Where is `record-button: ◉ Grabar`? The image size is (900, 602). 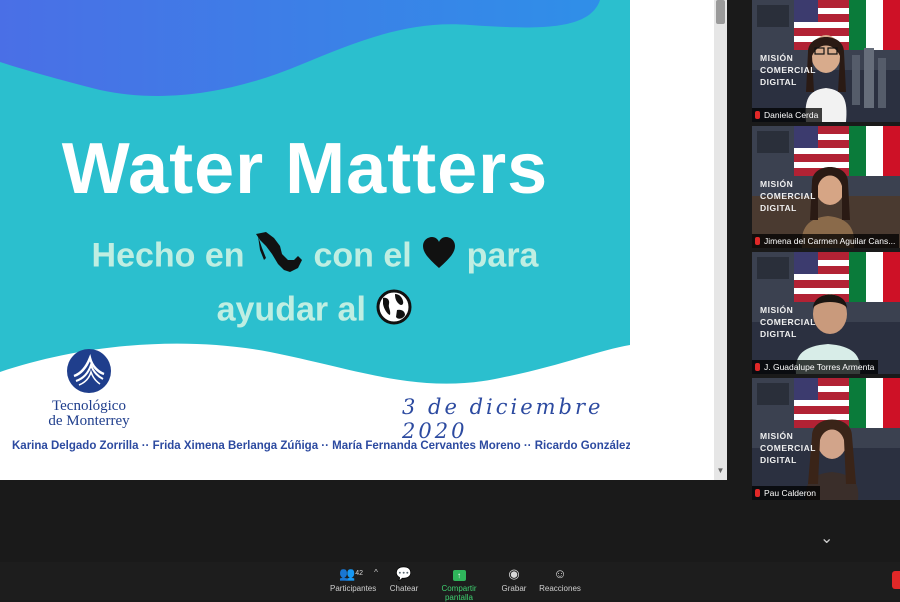
record-button: ◉ Grabar is located at coordinates (514, 578).